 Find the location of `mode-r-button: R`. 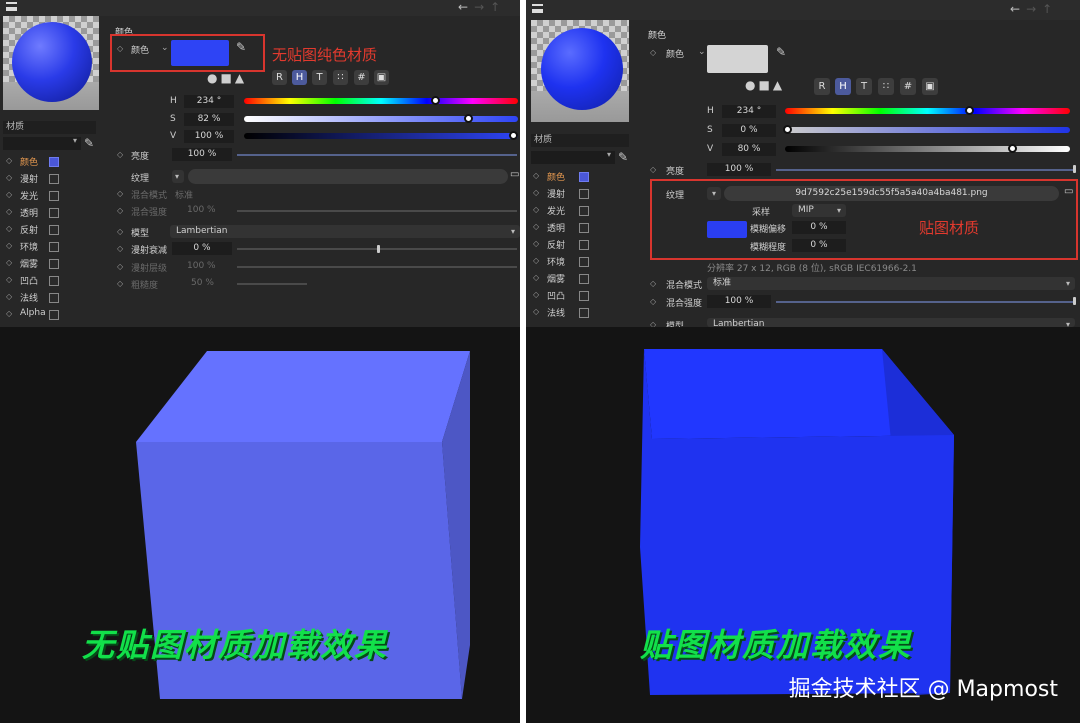

mode-r-button: R is located at coordinates (279, 77).